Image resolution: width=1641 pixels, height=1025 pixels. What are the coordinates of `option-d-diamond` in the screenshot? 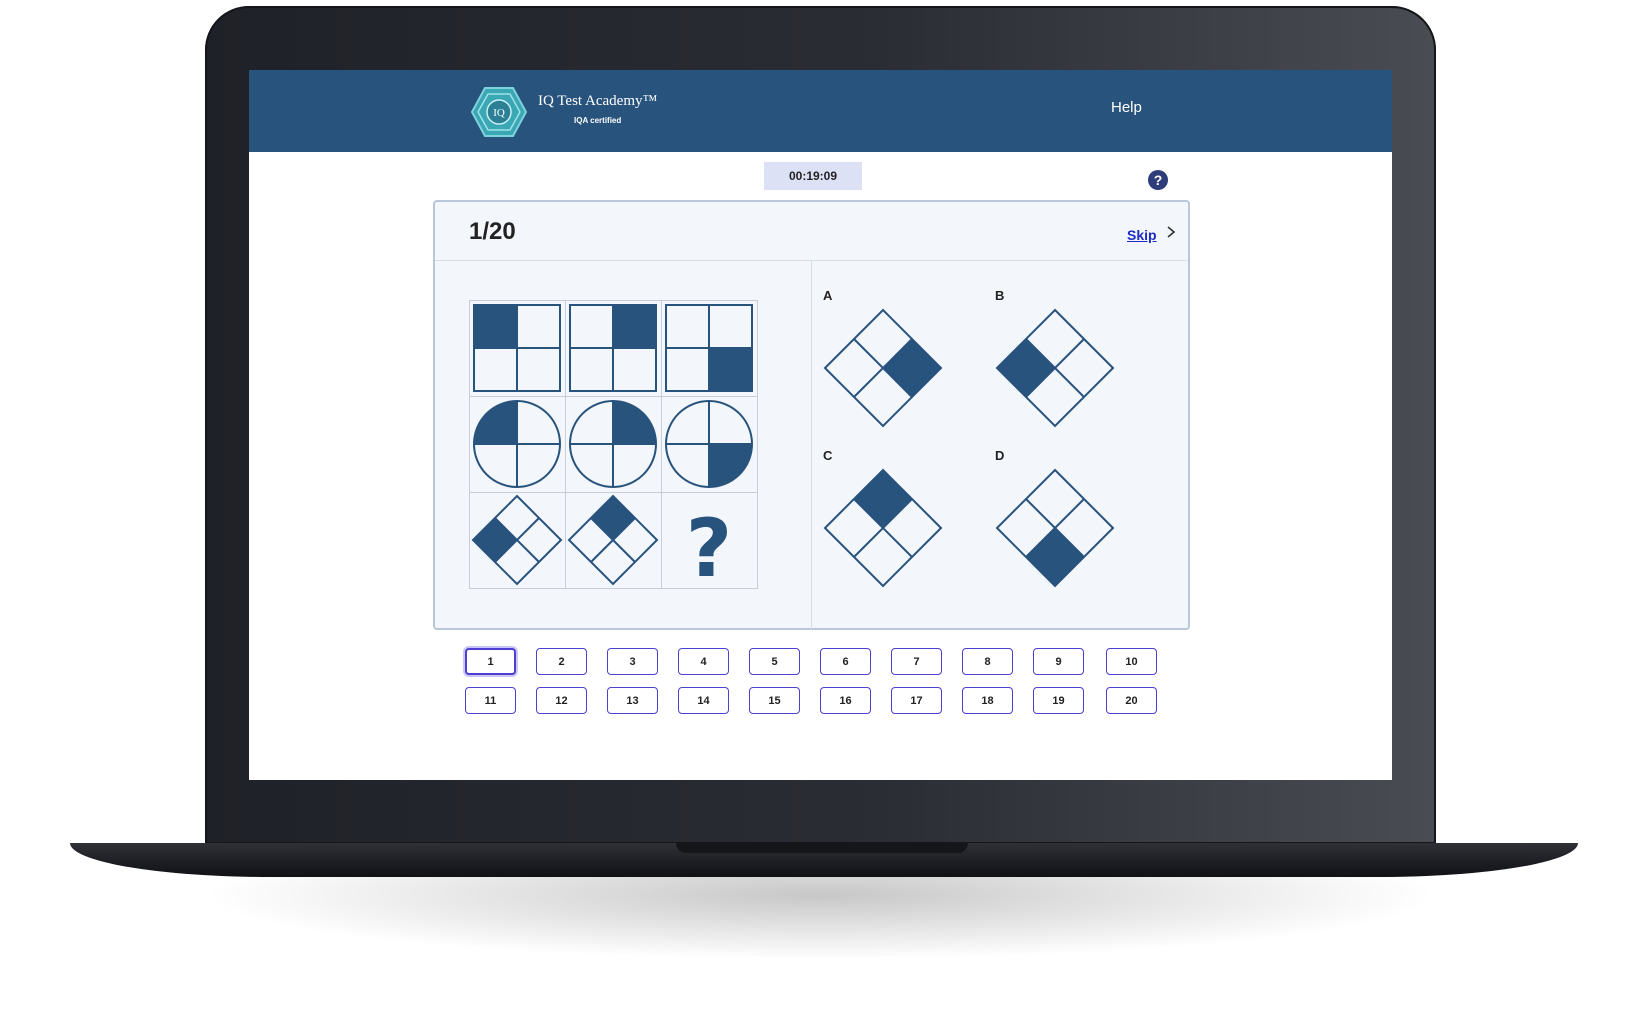 It's located at (1055, 528).